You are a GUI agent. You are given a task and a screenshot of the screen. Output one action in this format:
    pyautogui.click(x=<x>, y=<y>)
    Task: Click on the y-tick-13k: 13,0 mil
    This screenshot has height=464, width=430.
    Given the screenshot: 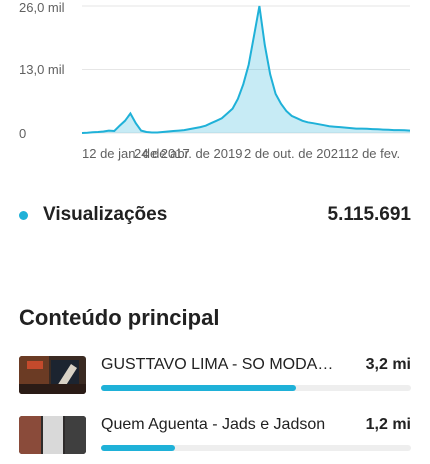 What is the action you would take?
    pyautogui.click(x=42, y=69)
    